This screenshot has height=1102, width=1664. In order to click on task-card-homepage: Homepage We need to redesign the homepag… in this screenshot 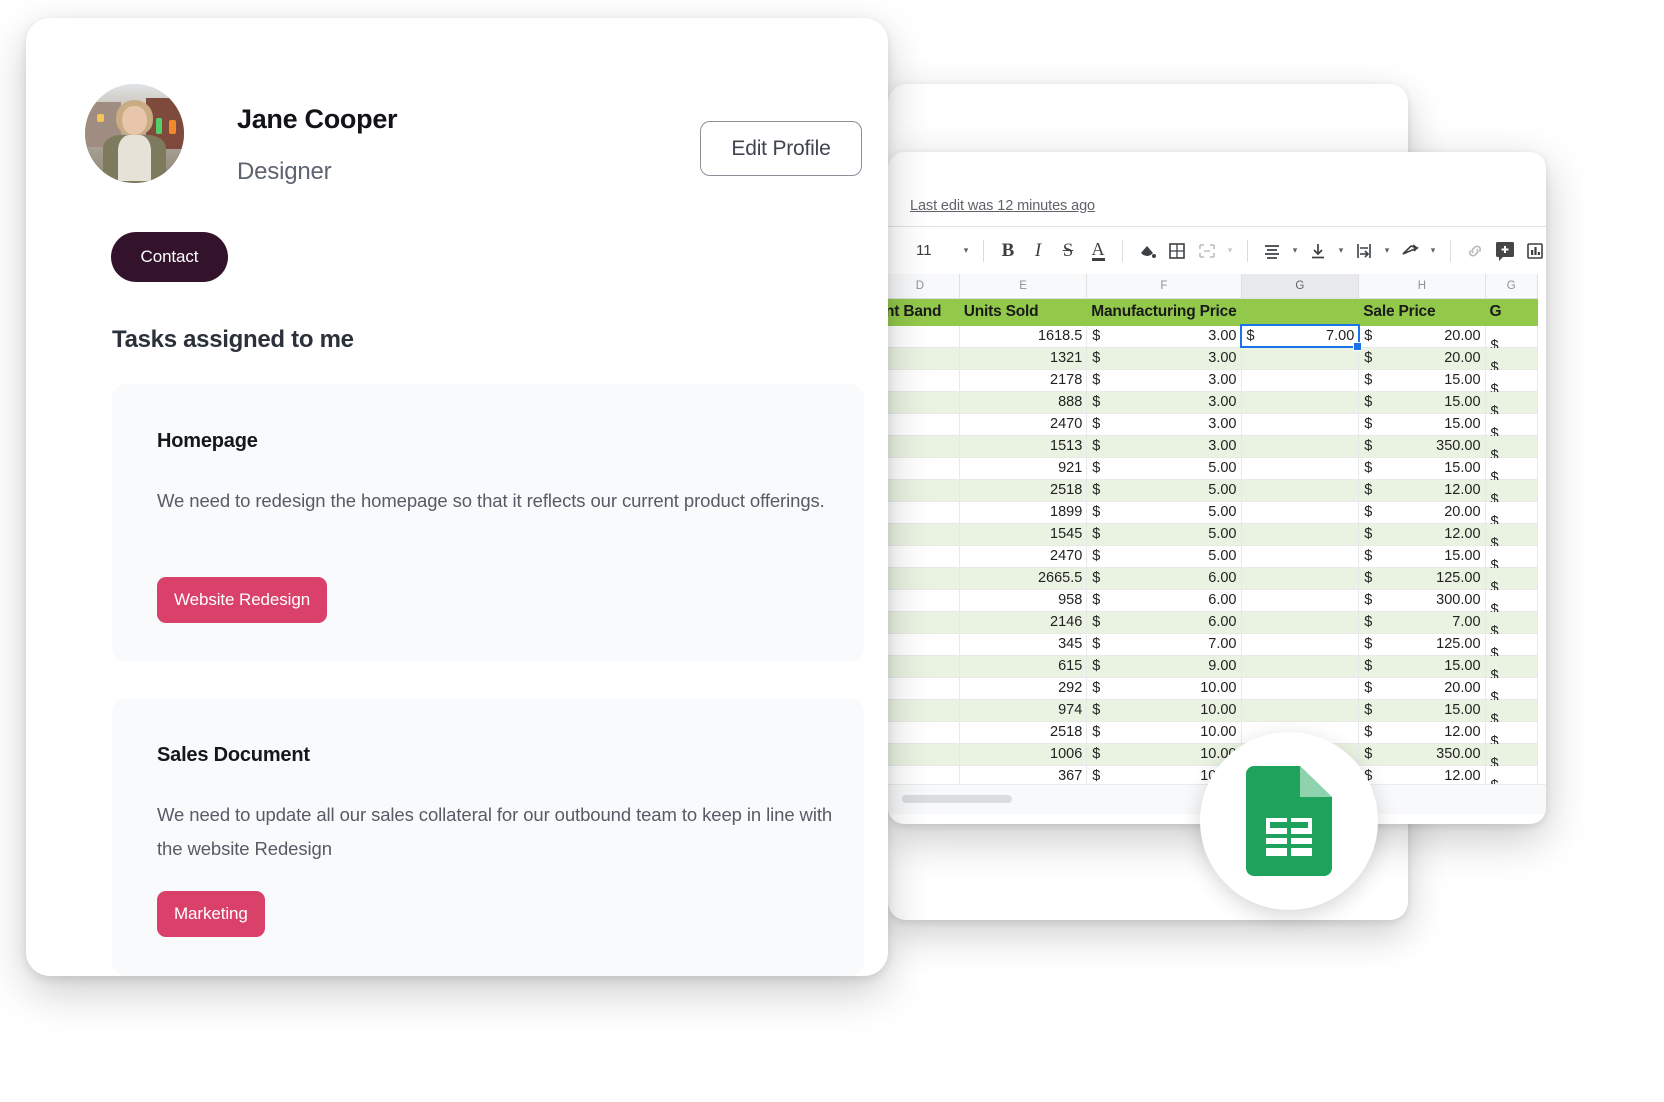, I will do `click(488, 523)`.